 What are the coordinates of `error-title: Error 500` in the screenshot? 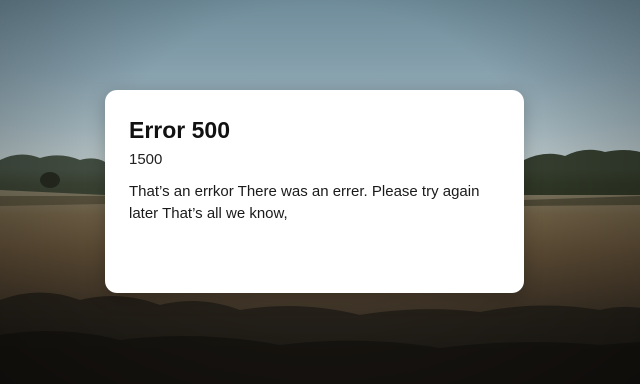 It's located at (180, 130).